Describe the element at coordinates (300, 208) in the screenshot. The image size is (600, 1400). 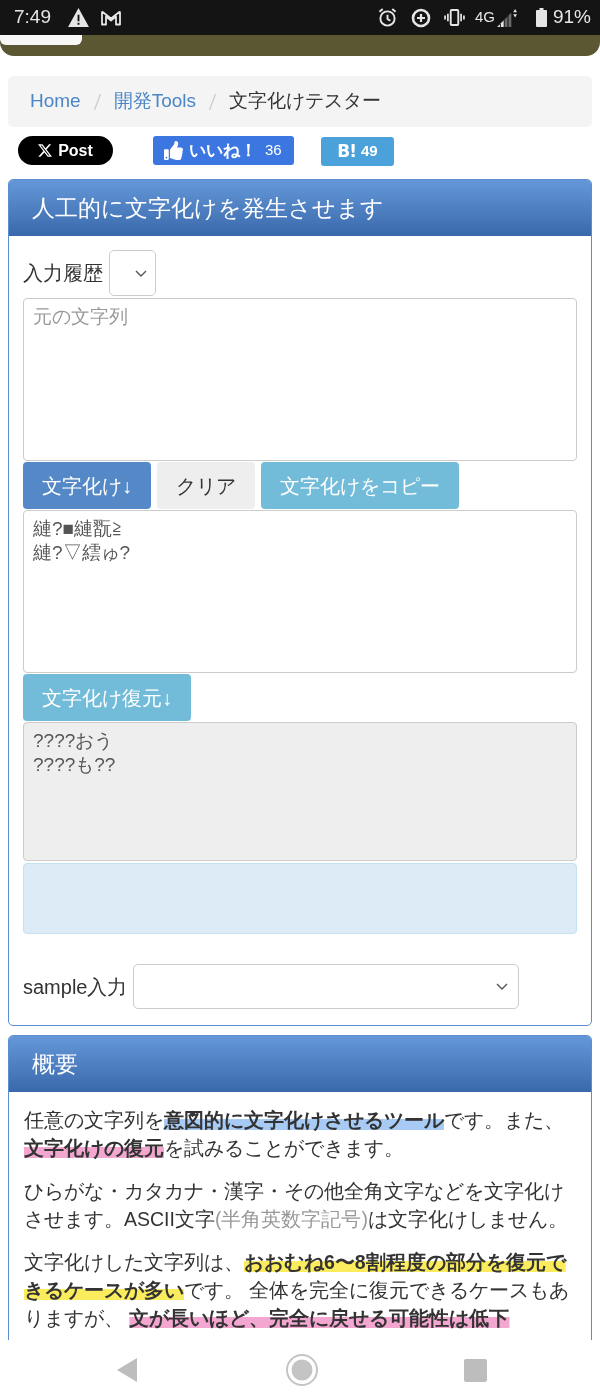
I see `panel-title: 人工的に文字化けを発生させます` at that location.